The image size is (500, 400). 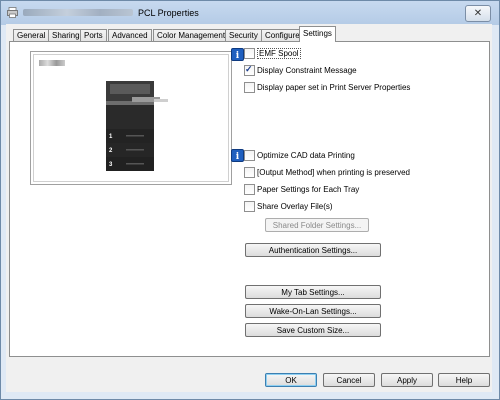 What do you see at coordinates (111, 165) in the screenshot?
I see `tray-3-label: 3` at bounding box center [111, 165].